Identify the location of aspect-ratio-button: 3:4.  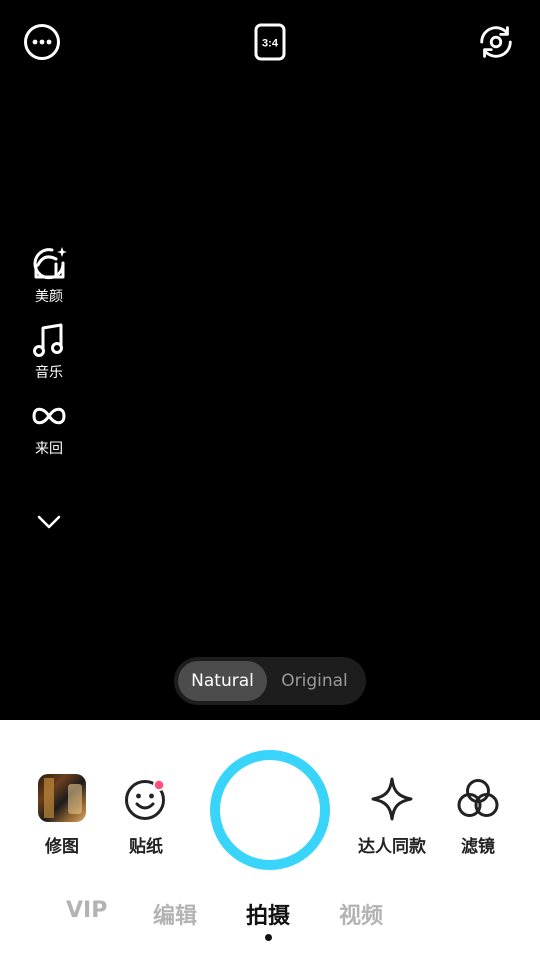
(270, 42).